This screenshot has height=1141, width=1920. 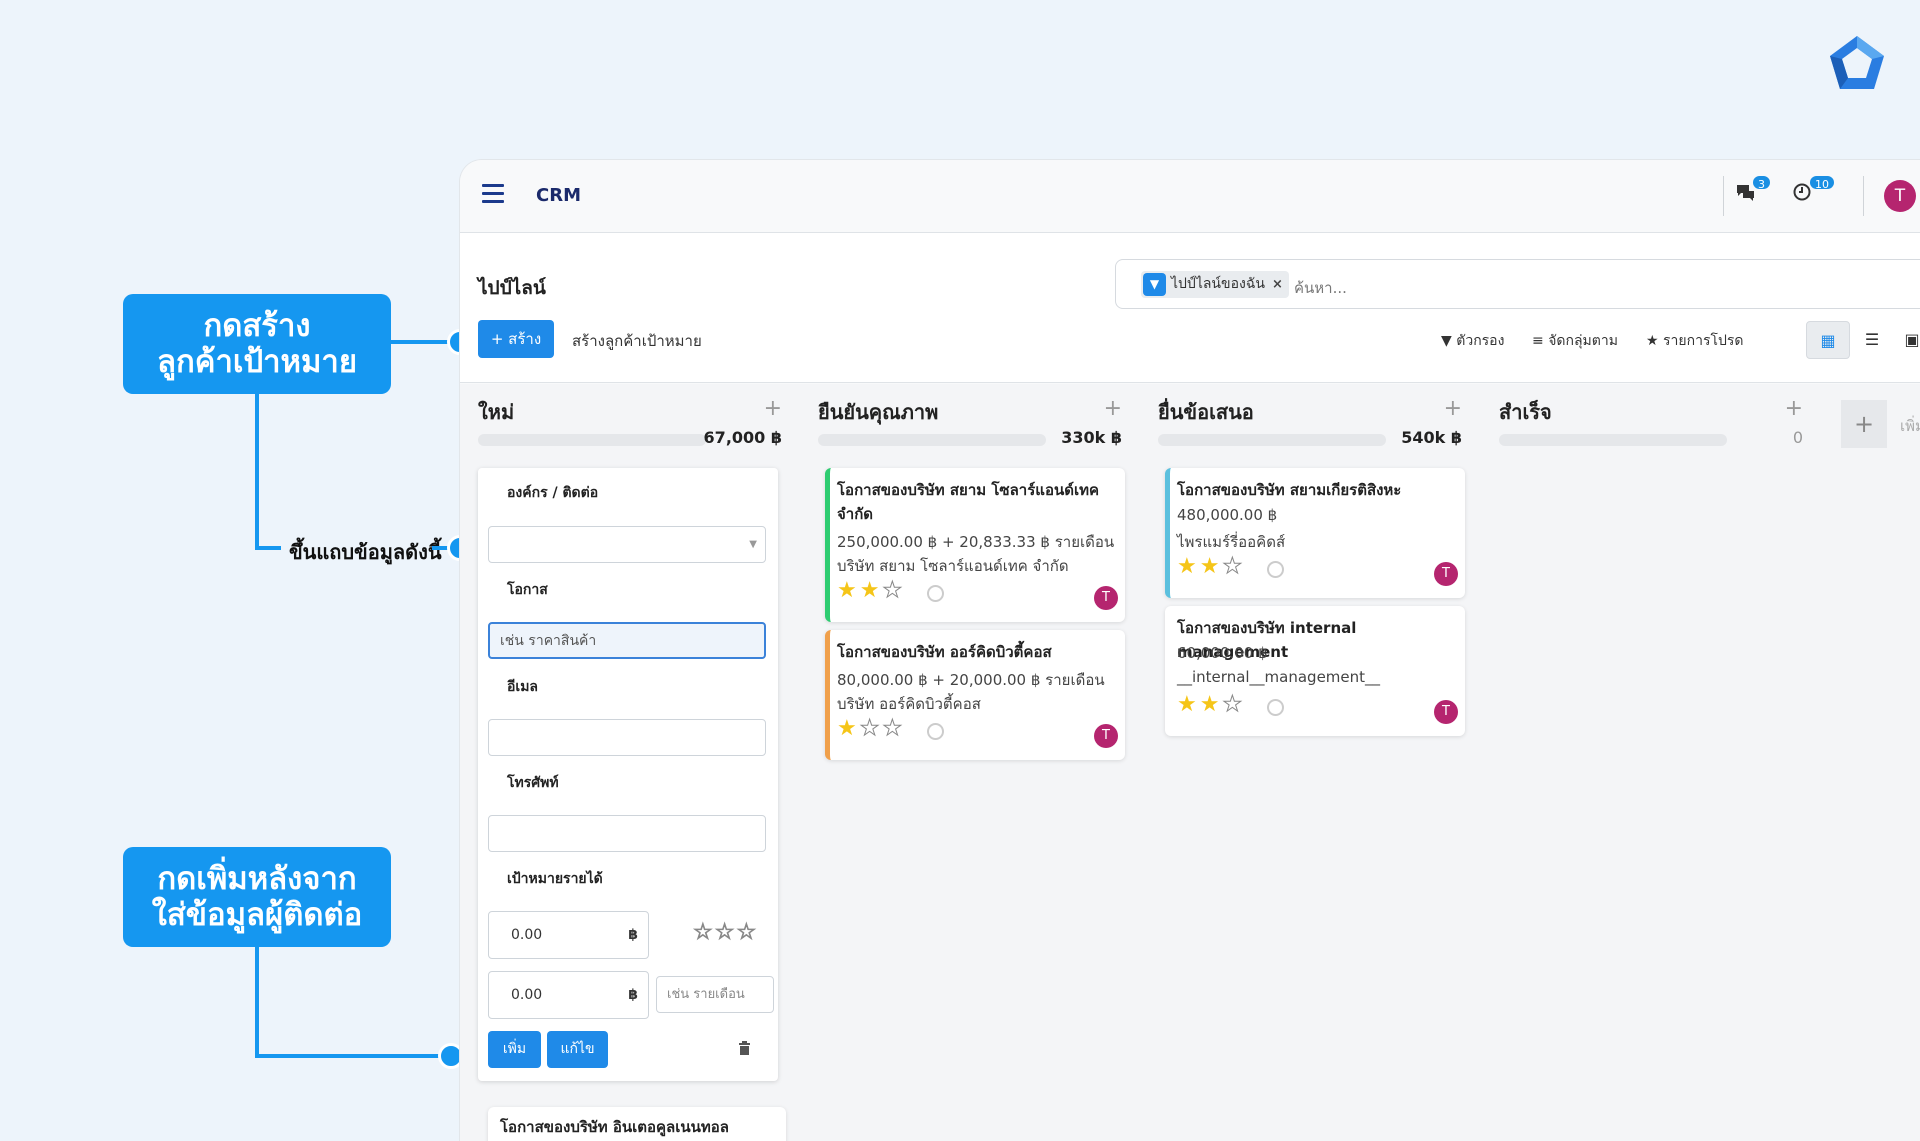 I want to click on card-company: ไพรแมร์รี่ออคิดส์, so click(x=1231, y=542).